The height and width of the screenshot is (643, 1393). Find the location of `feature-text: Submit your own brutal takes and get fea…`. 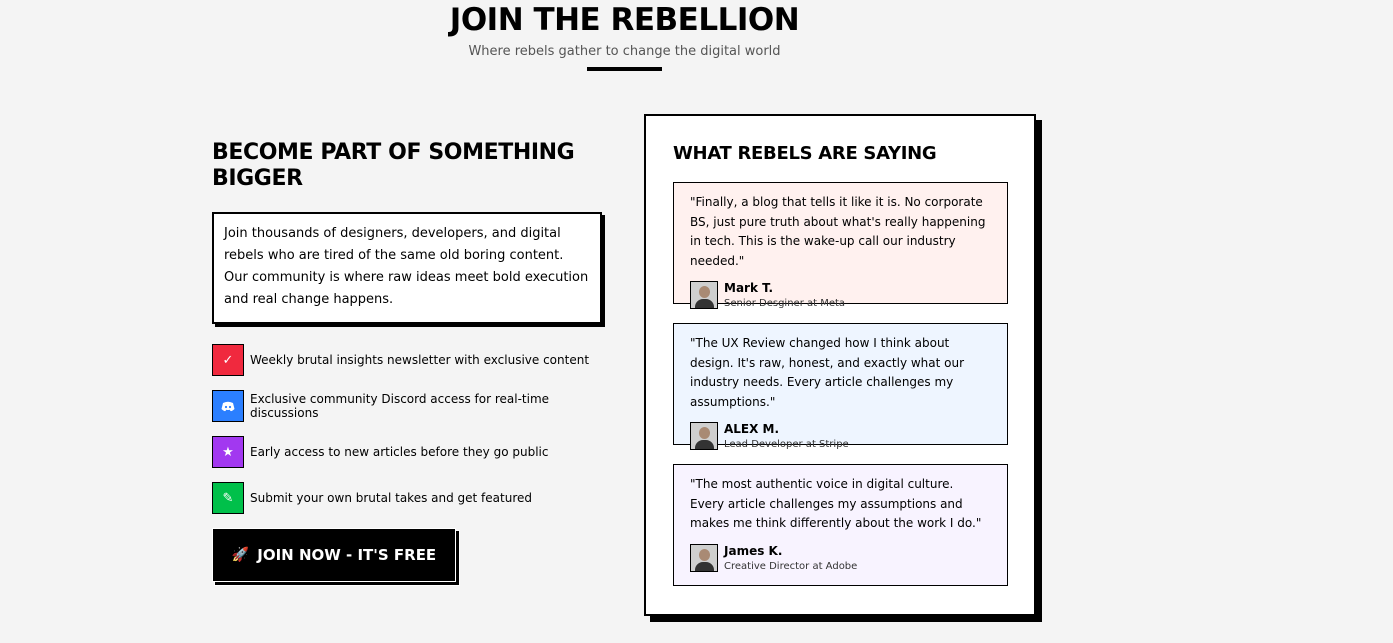

feature-text: Submit your own brutal takes and get fea… is located at coordinates (391, 498).